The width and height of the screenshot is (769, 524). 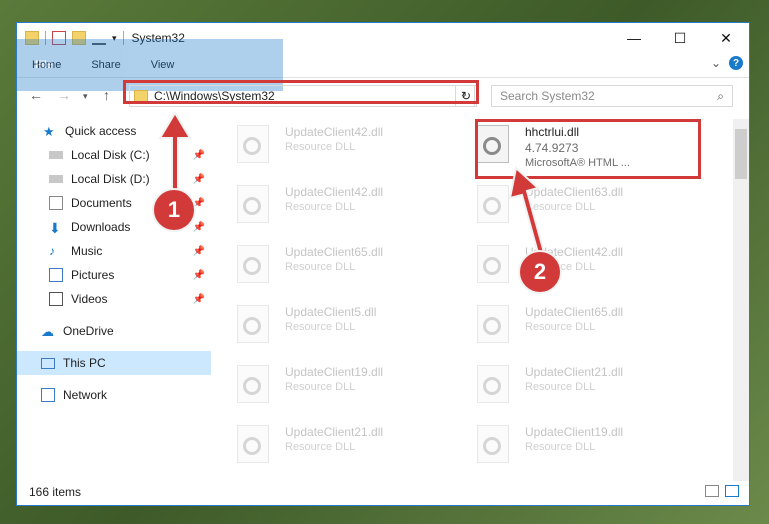 What do you see at coordinates (47, 331) in the screenshot?
I see `cloud-icon: ☁` at bounding box center [47, 331].